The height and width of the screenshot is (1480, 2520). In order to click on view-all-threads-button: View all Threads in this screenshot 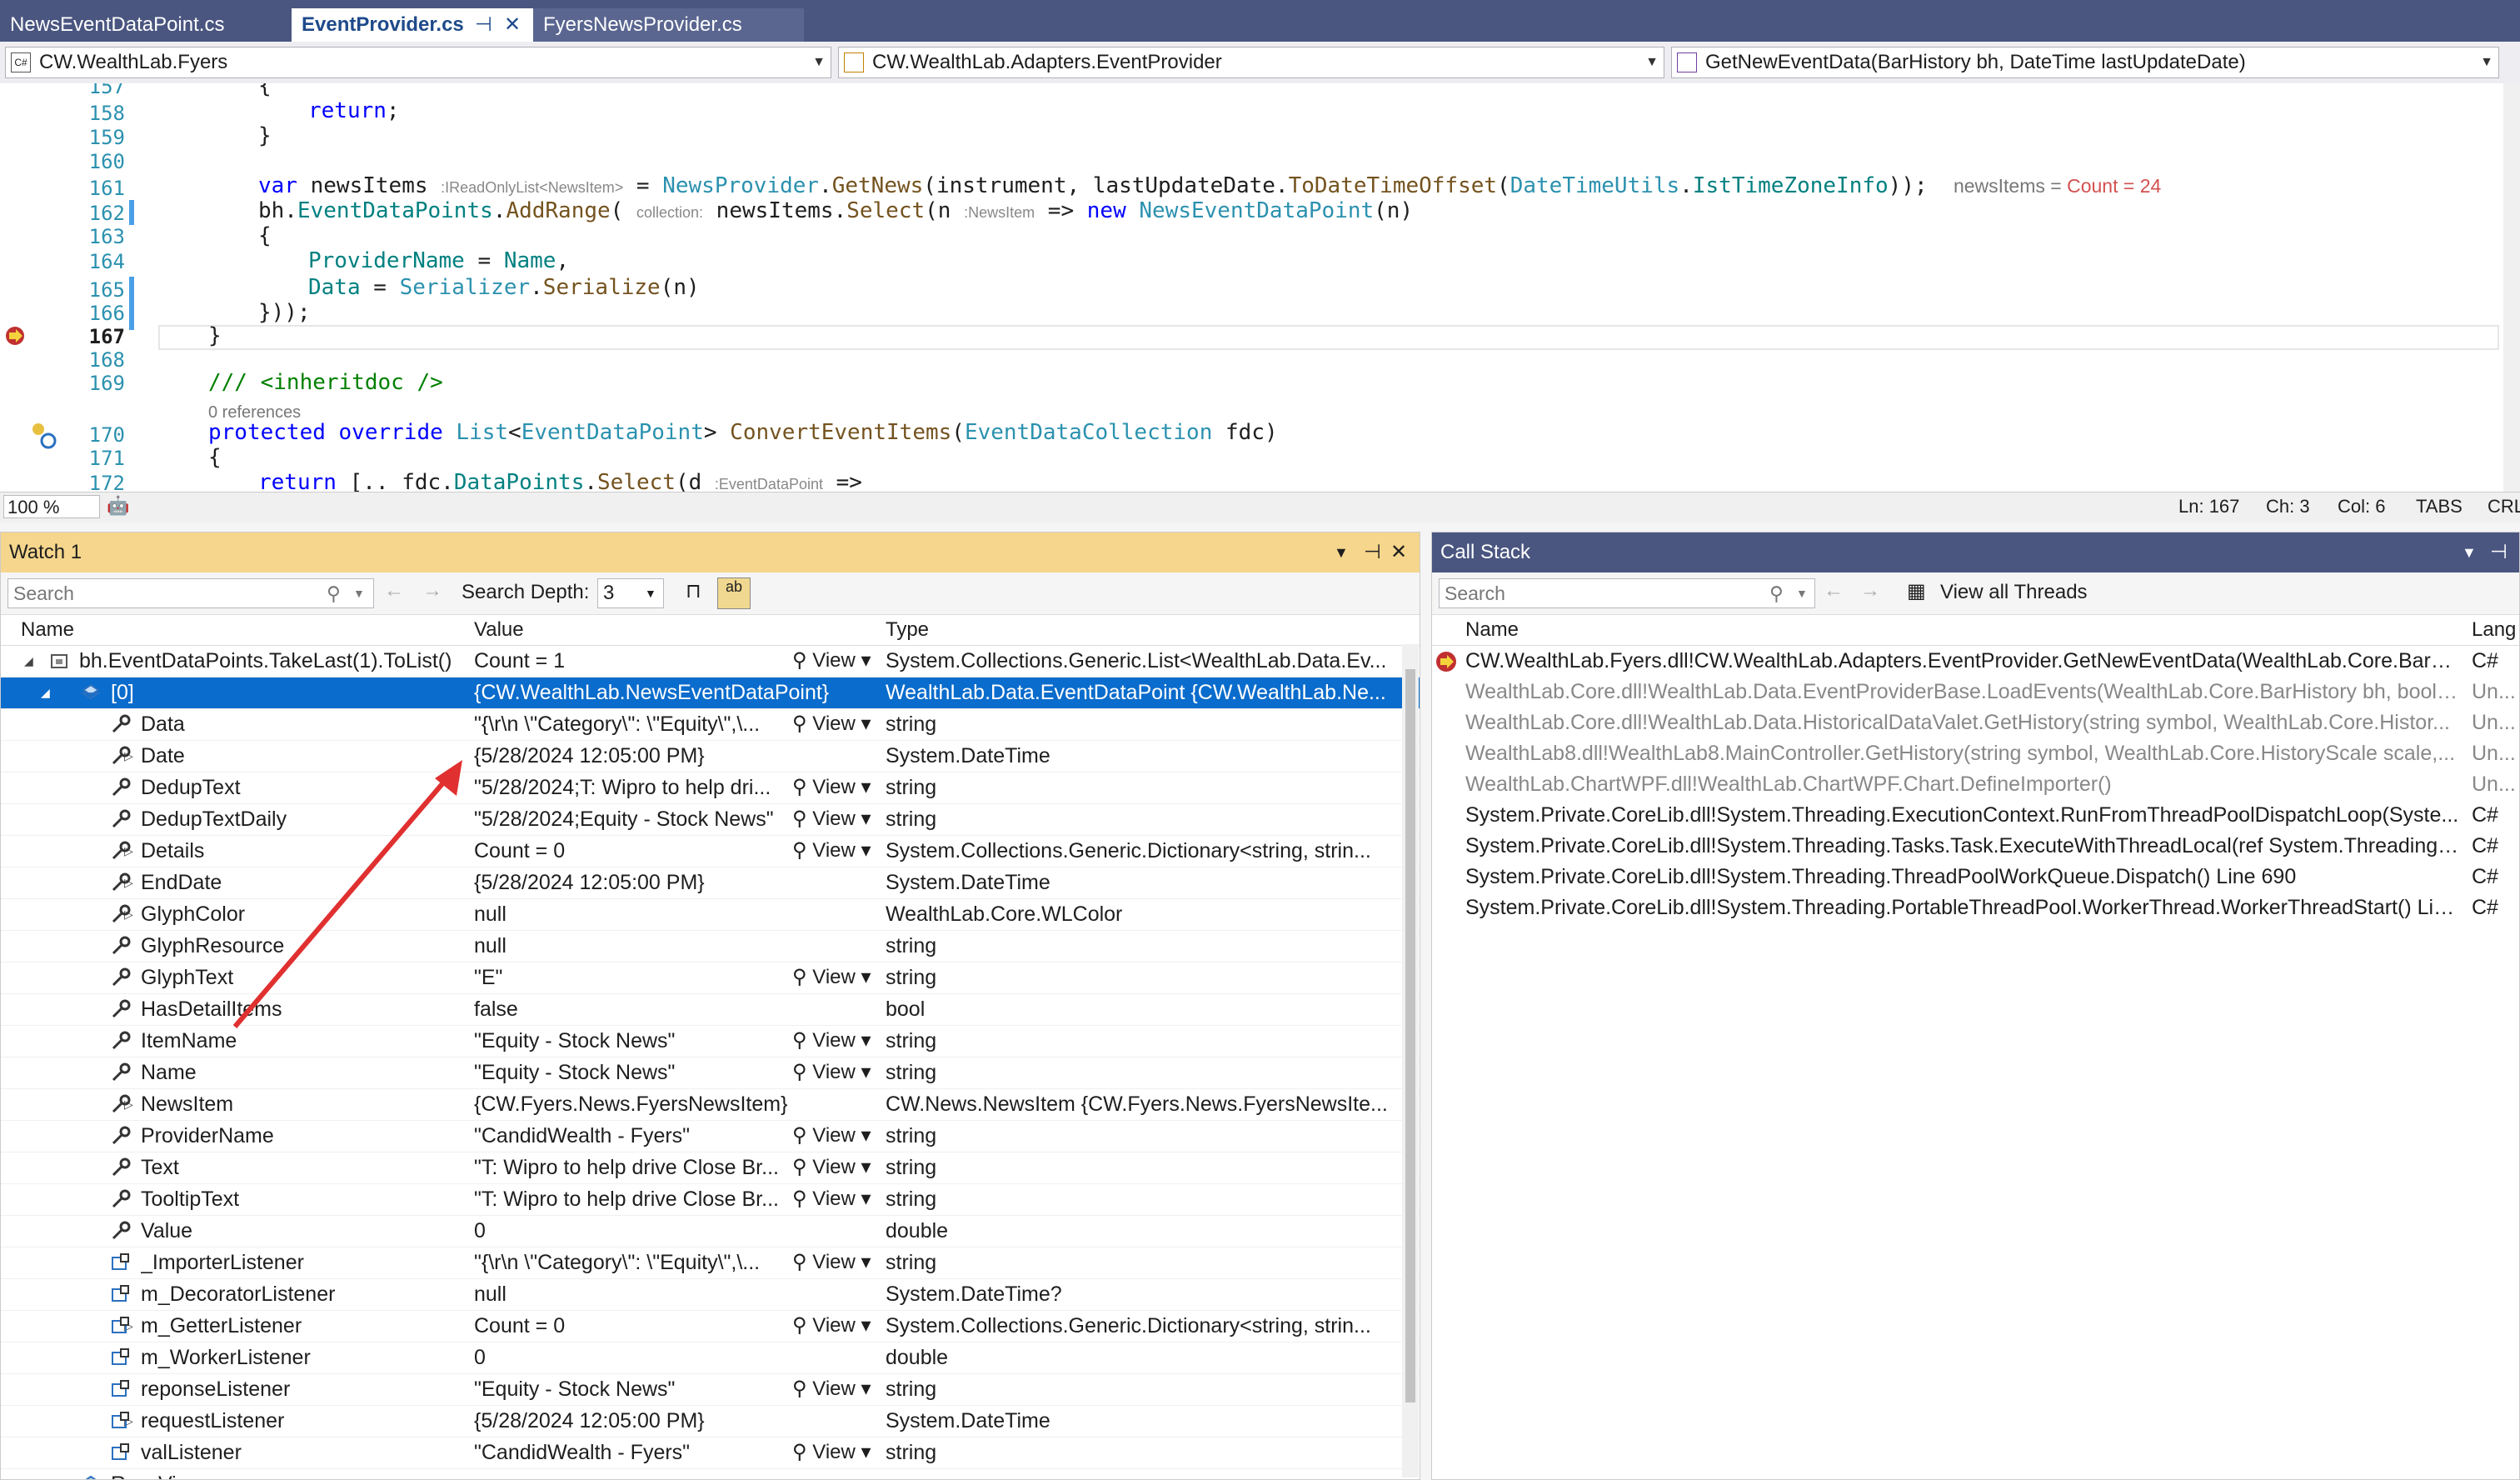, I will do `click(2014, 592)`.